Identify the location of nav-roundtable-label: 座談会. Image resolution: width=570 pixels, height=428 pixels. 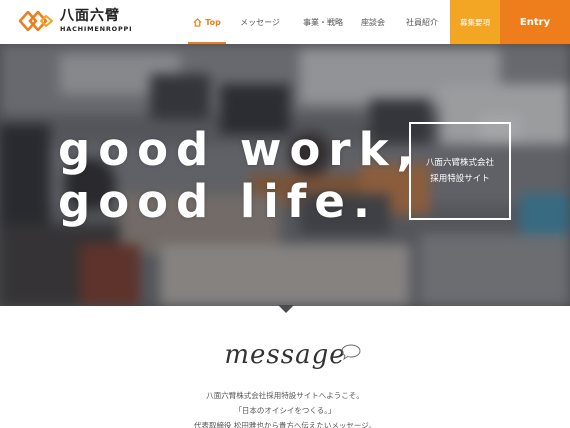
(373, 22).